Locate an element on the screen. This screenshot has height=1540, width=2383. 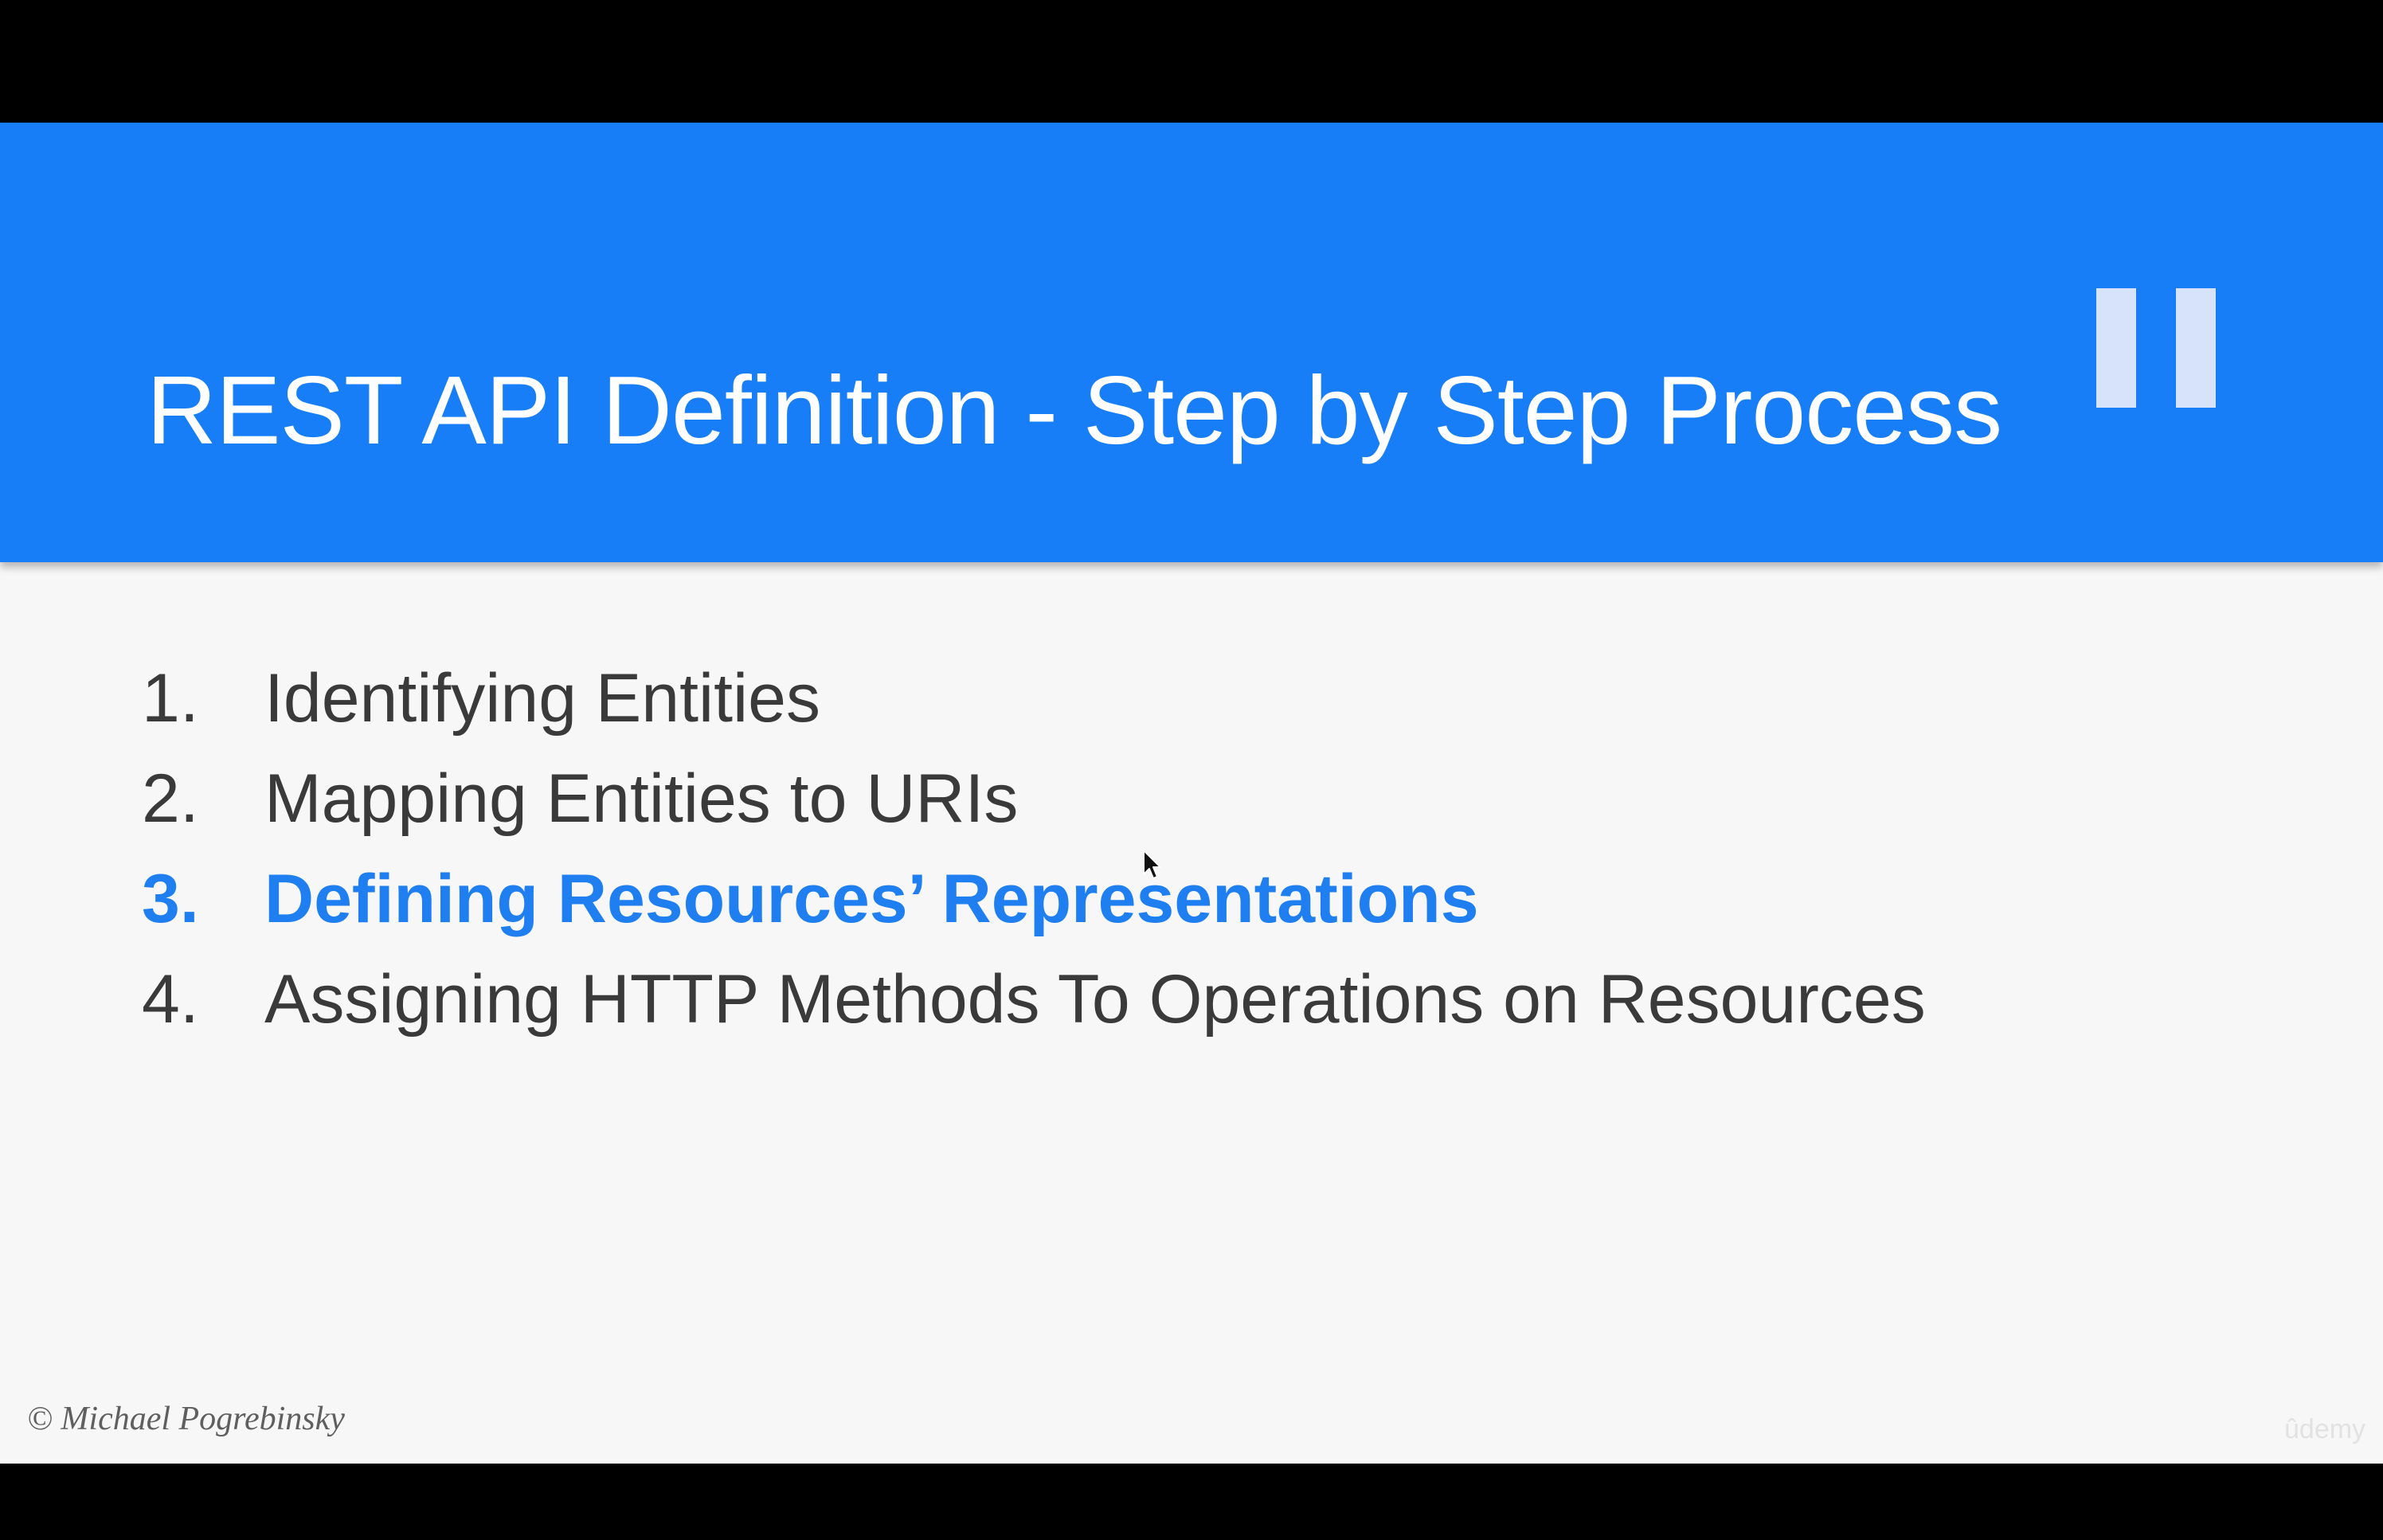
pause-bar-right is located at coordinates (2196, 348).